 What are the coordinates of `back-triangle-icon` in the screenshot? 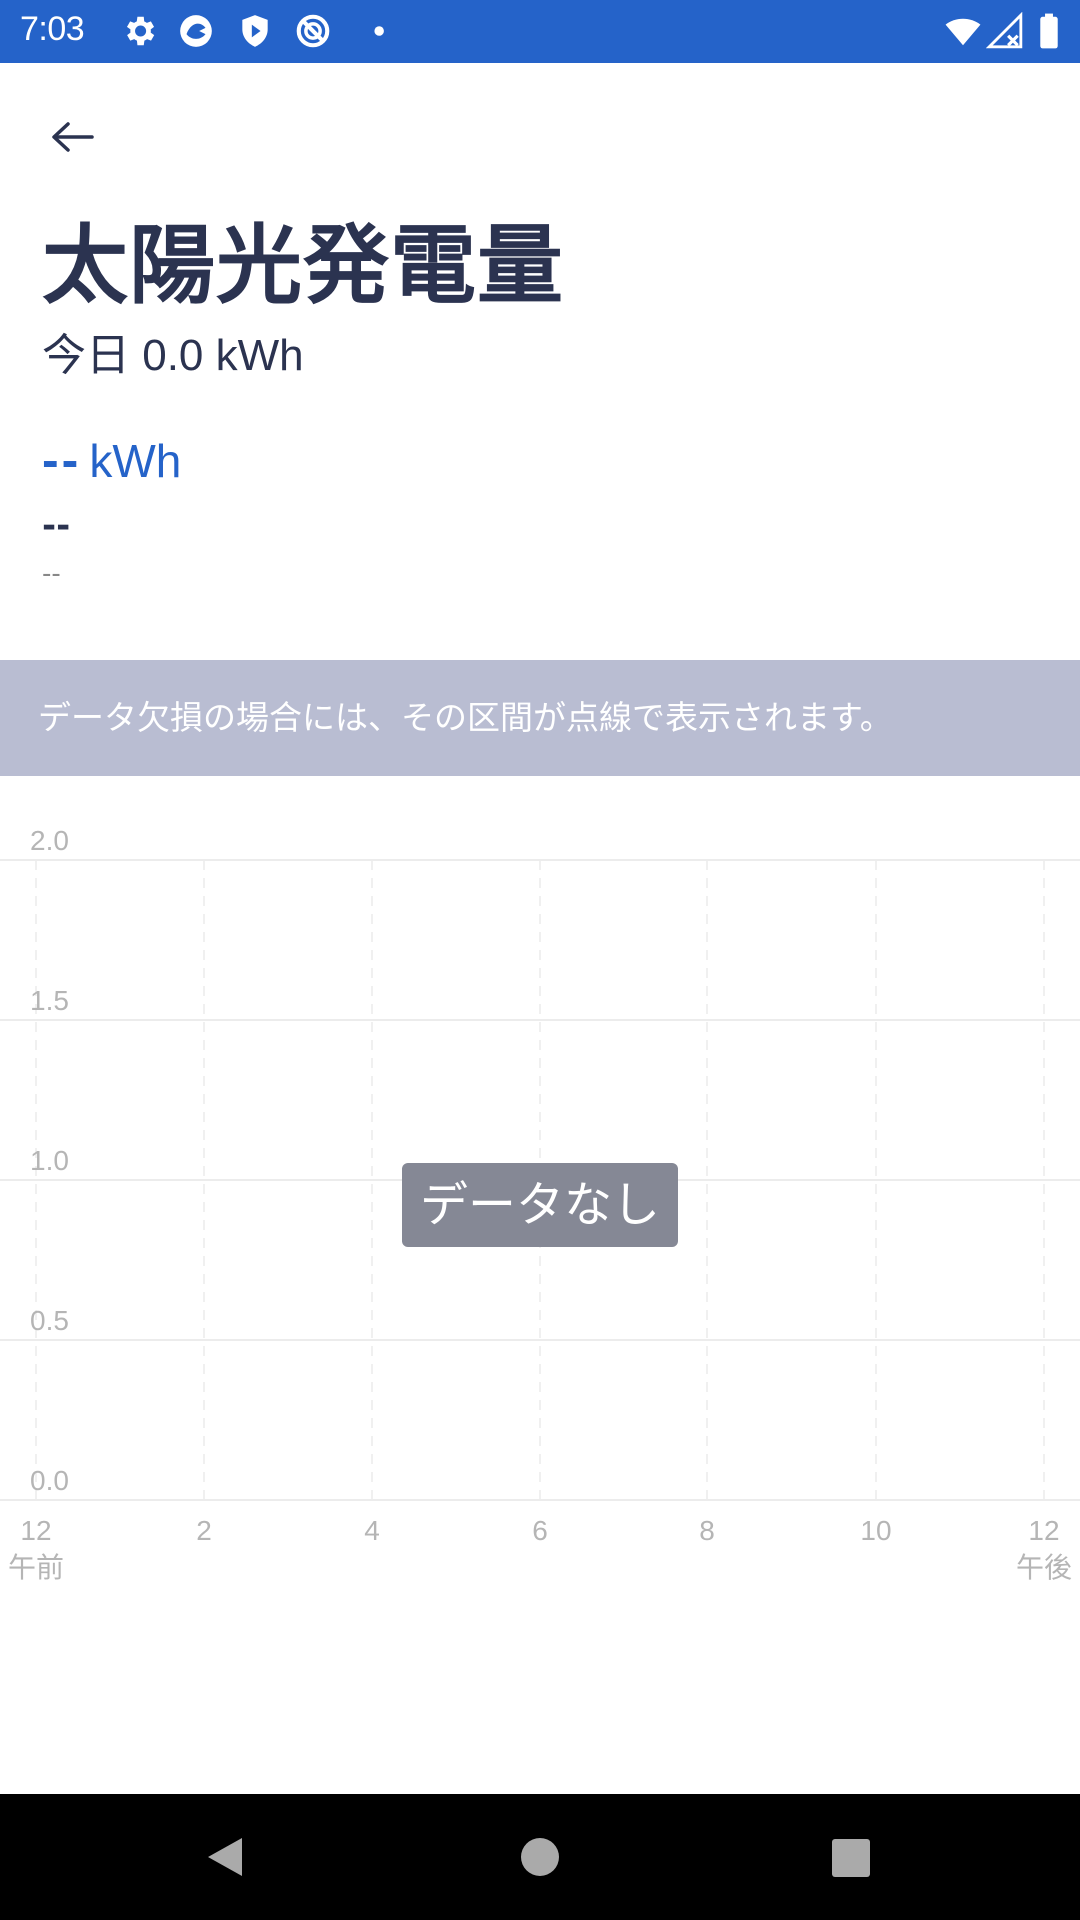 It's located at (225, 1857).